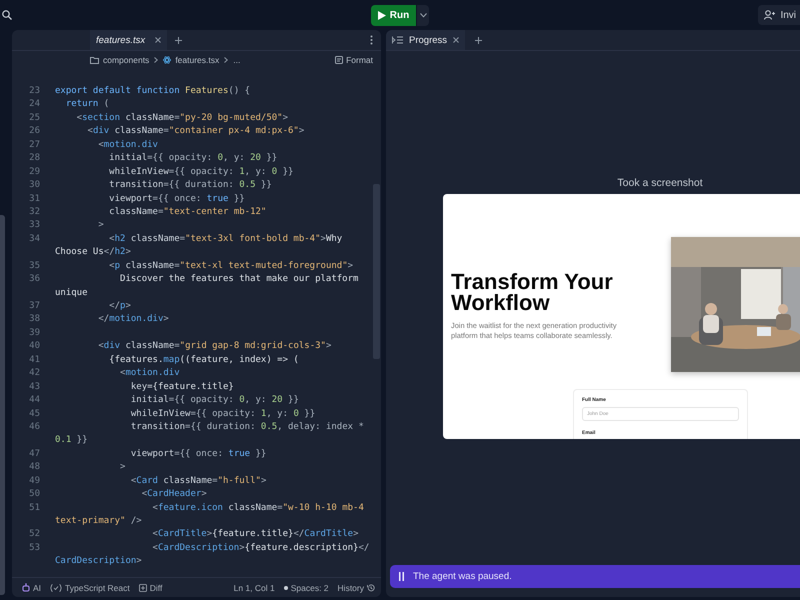  I want to click on caret-icon, so click(423, 15).